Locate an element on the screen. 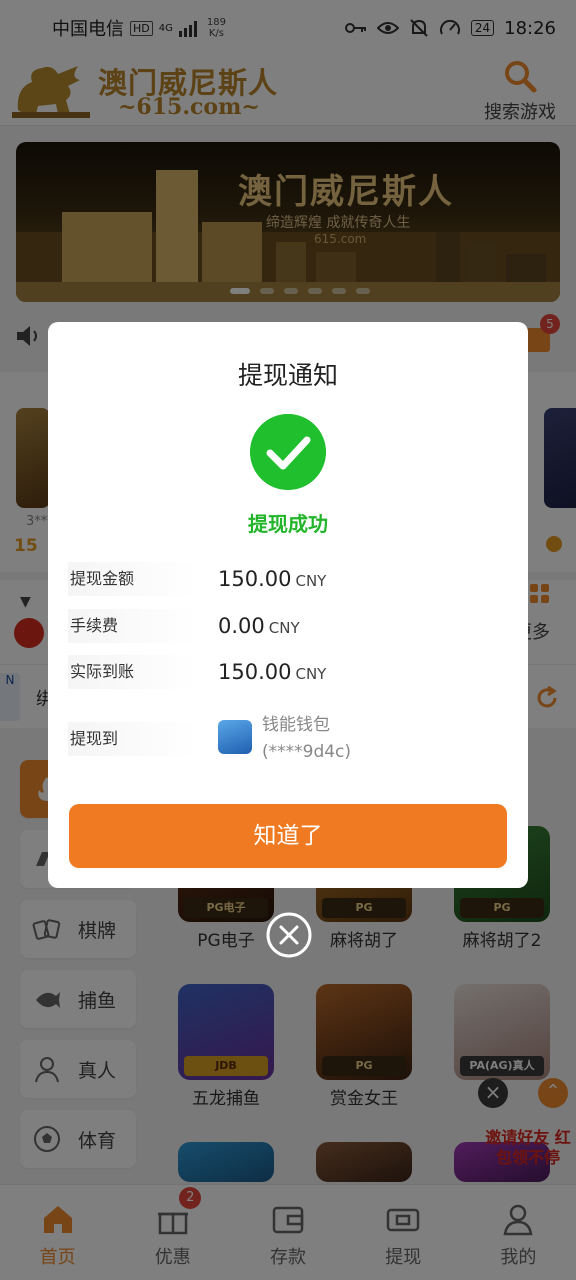 The image size is (576, 1280). fee-label: 手续费 is located at coordinates (133, 626).